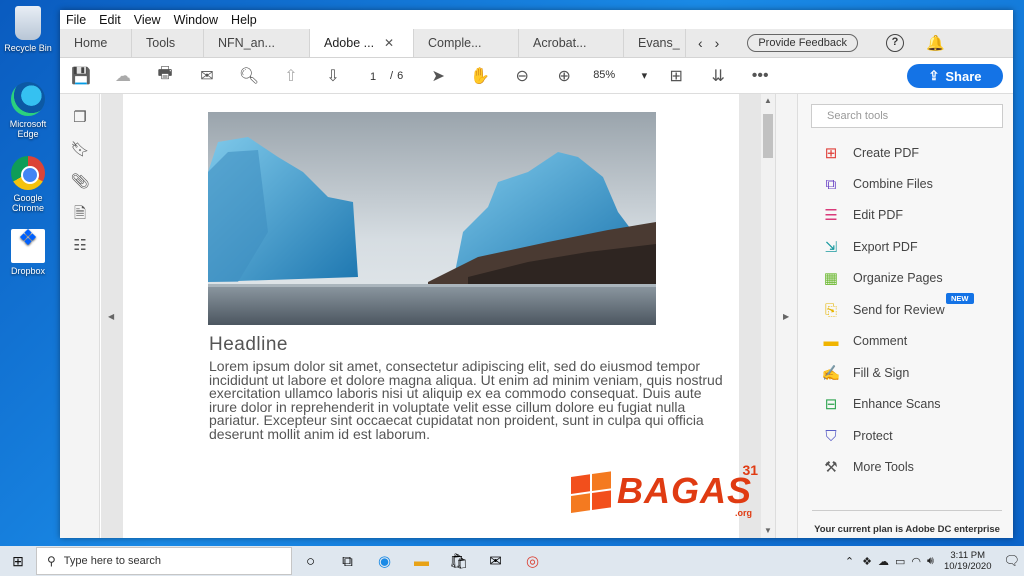 This screenshot has height=576, width=1024. I want to click on page-display-icon: ⊞, so click(676, 76).